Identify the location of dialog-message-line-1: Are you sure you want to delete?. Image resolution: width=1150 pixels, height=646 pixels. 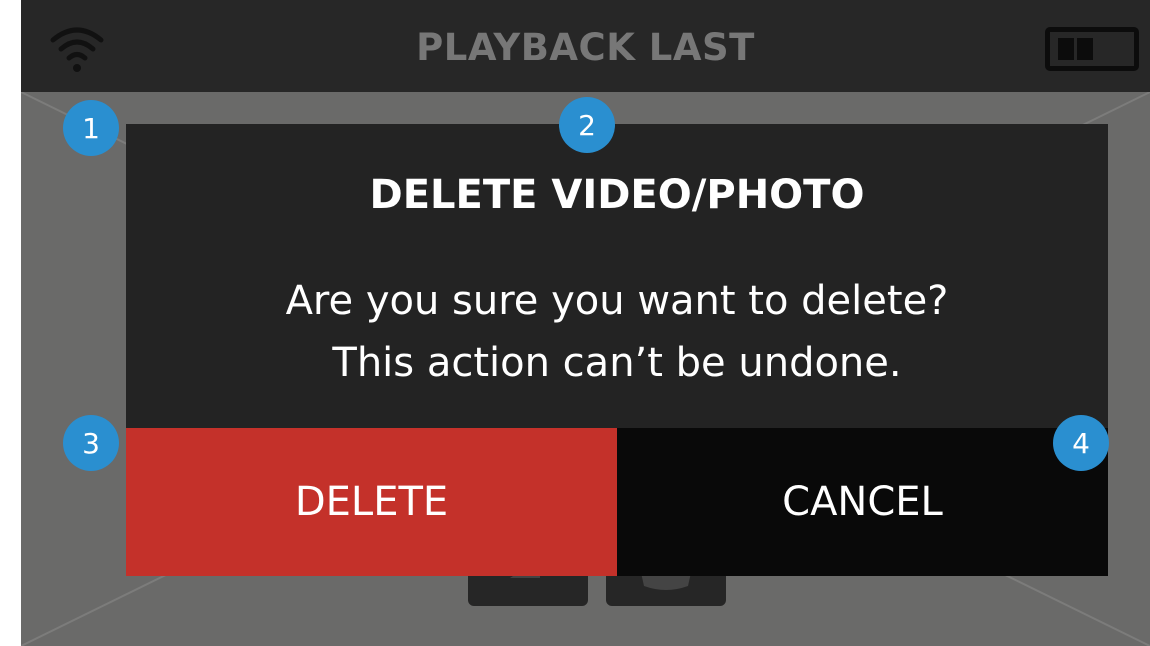
(617, 301).